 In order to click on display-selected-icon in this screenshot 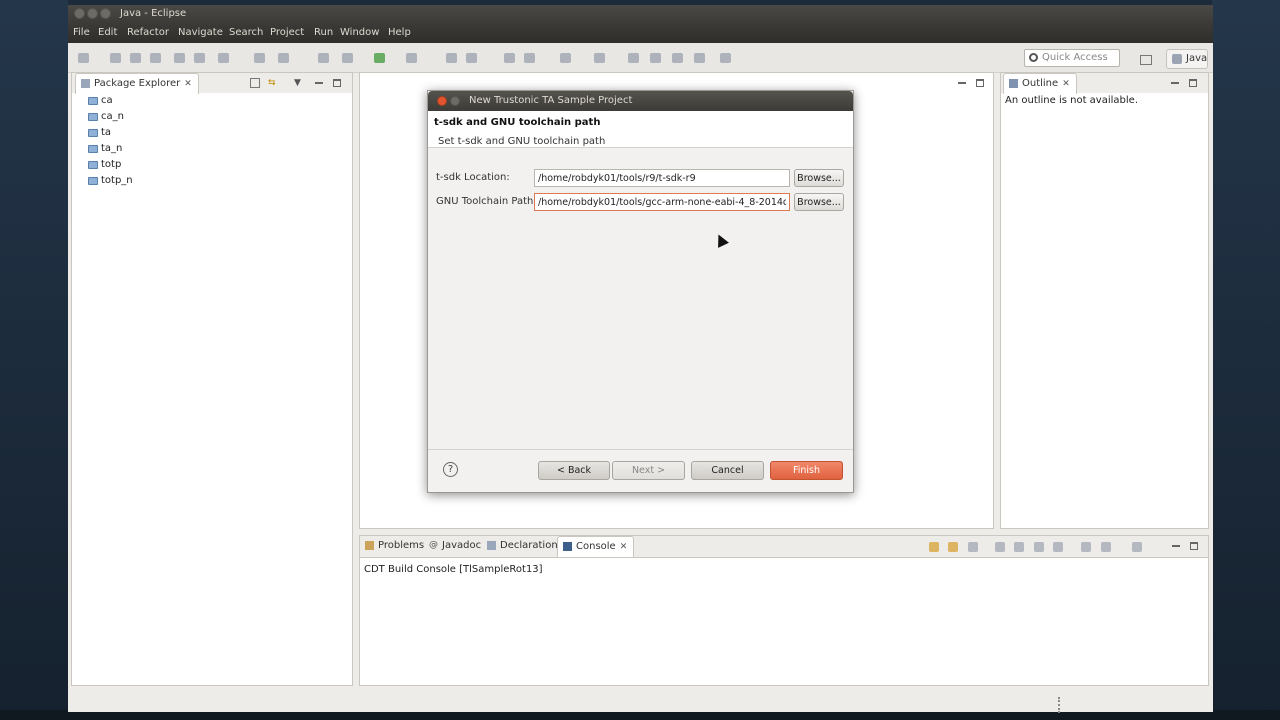, I will do `click(1058, 547)`.